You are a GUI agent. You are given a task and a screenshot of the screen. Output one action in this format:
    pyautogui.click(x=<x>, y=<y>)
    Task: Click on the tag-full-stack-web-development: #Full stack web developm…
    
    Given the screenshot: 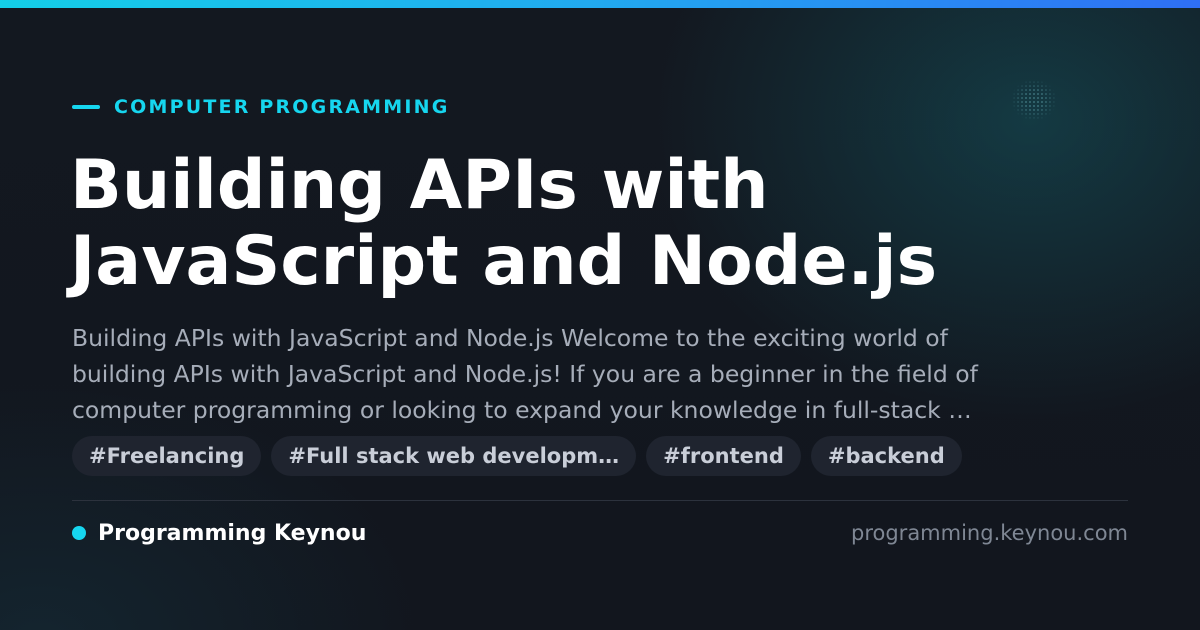 What is the action you would take?
    pyautogui.click(x=454, y=456)
    